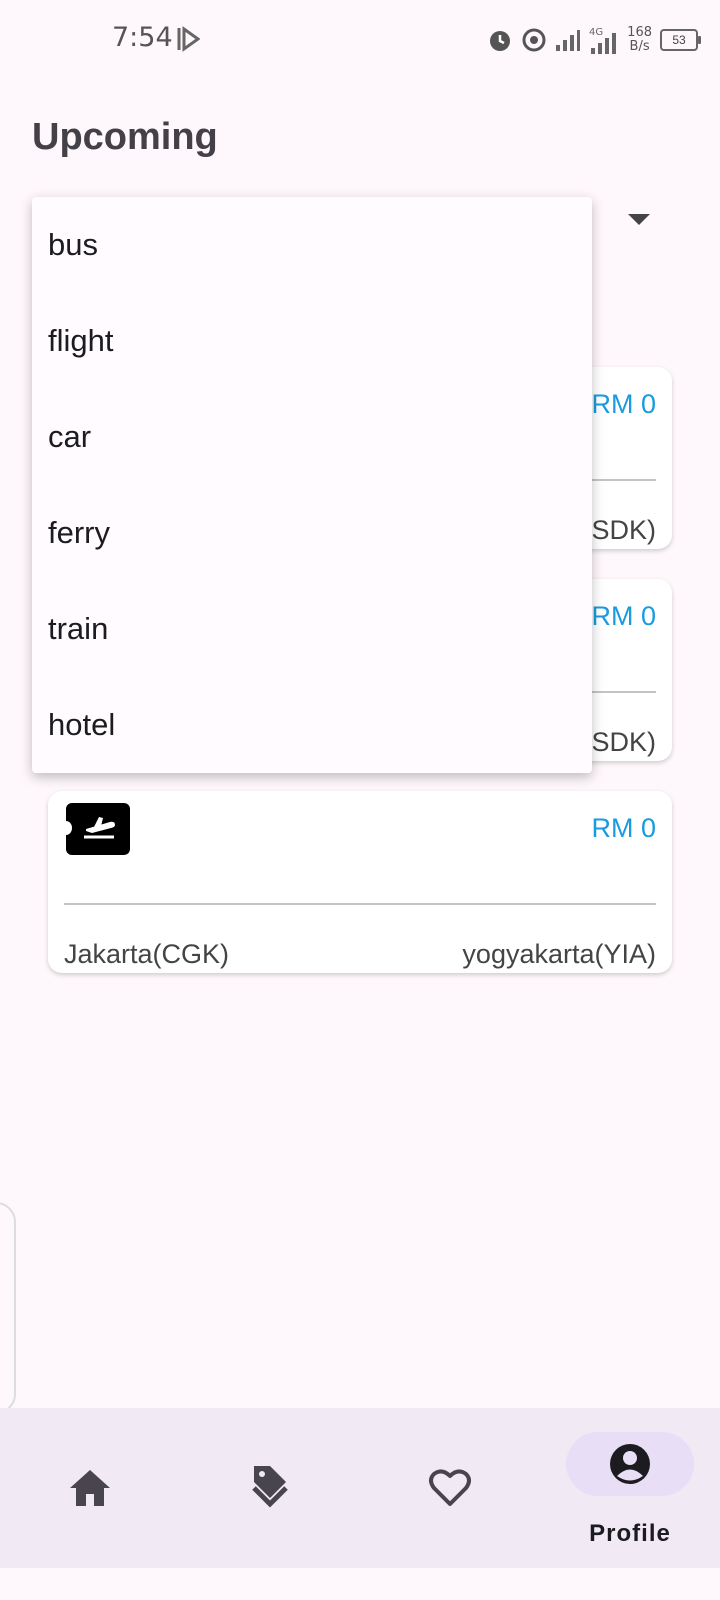 The width and height of the screenshot is (720, 1600). Describe the element at coordinates (596, 32) in the screenshot. I see `svg-text: 4G` at that location.